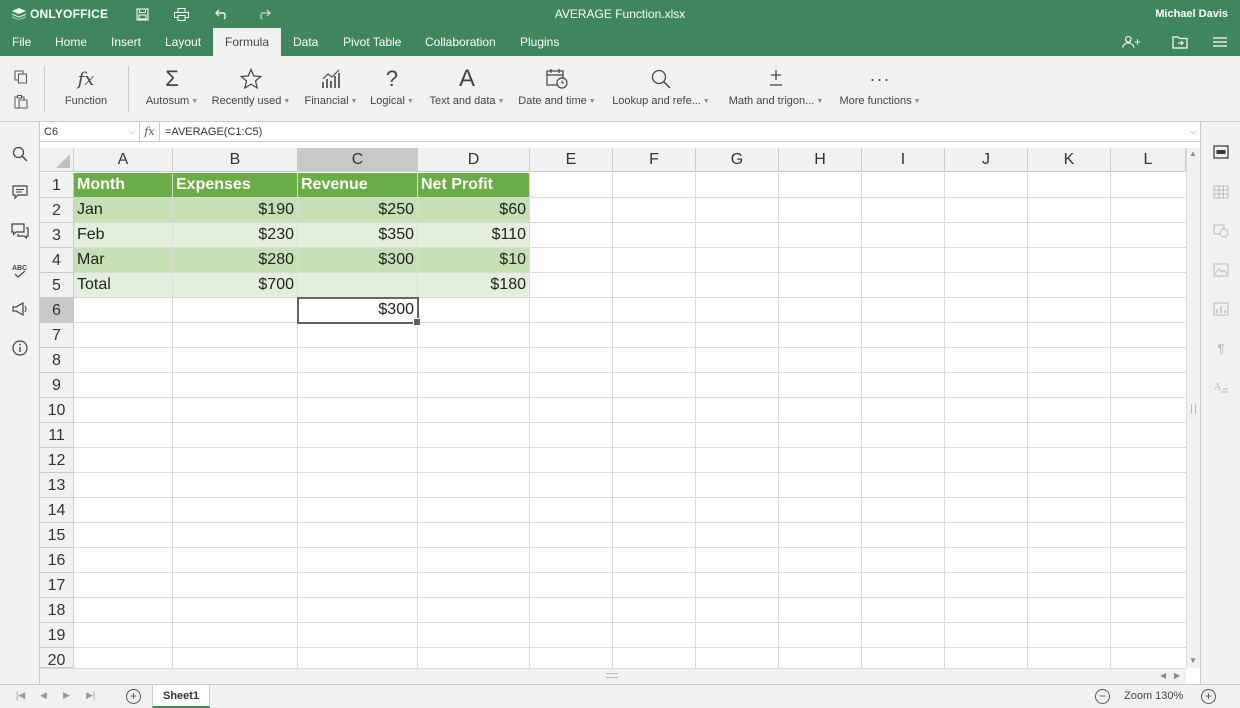 This screenshot has height=708, width=1240. What do you see at coordinates (539, 42) in the screenshot?
I see `tab-plugins: Plugins` at bounding box center [539, 42].